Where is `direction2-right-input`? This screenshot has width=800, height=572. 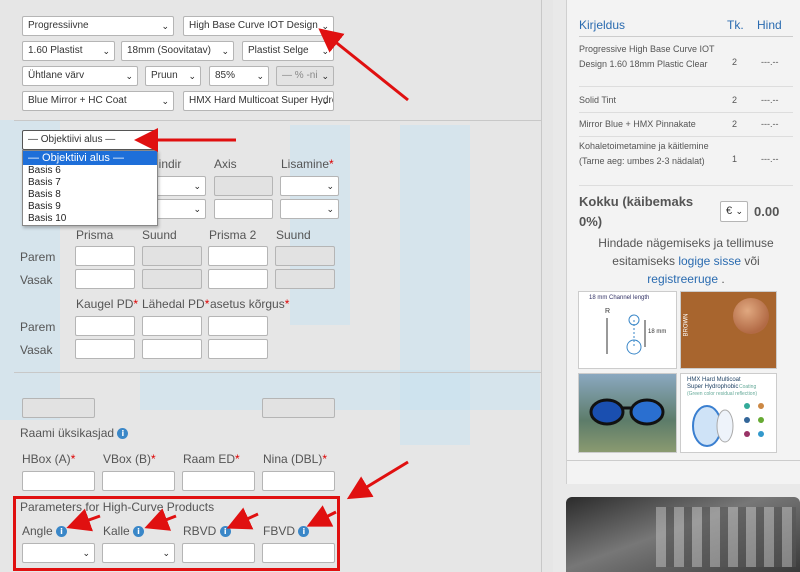
direction2-right-input is located at coordinates (305, 256).